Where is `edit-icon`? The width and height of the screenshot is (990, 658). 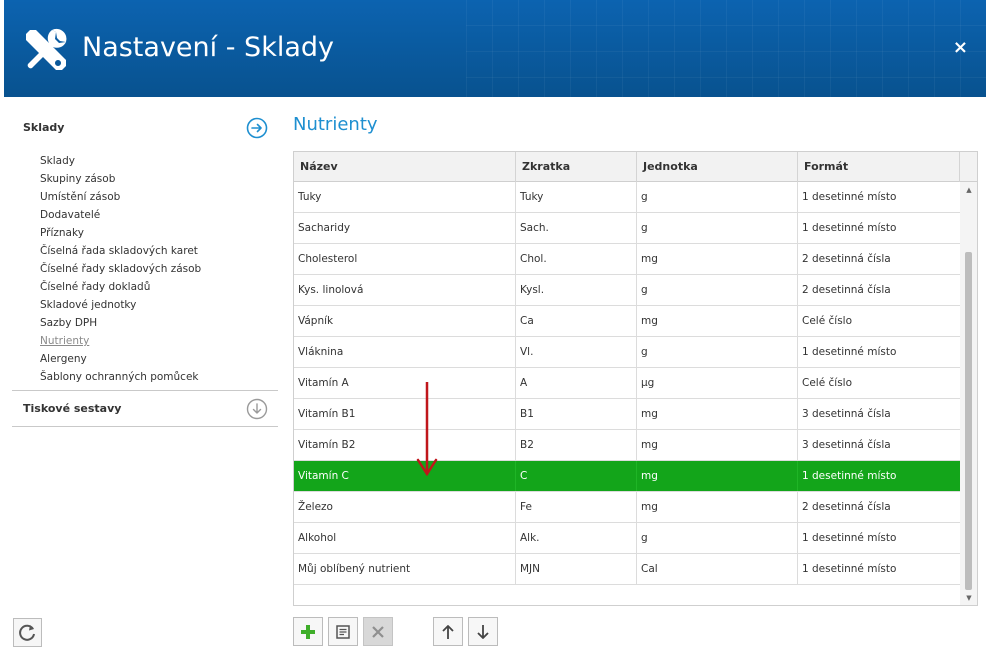 edit-icon is located at coordinates (343, 631).